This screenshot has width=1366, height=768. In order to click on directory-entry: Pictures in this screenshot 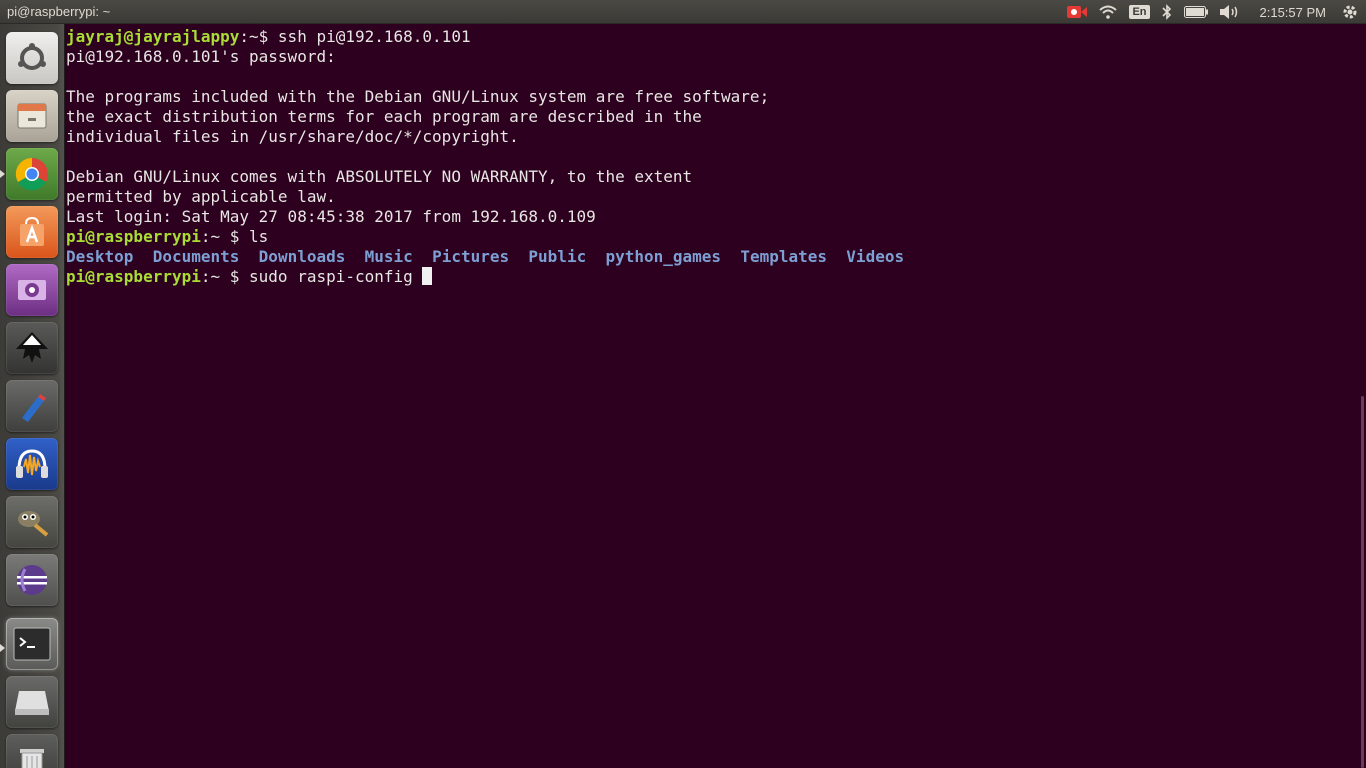, I will do `click(471, 256)`.